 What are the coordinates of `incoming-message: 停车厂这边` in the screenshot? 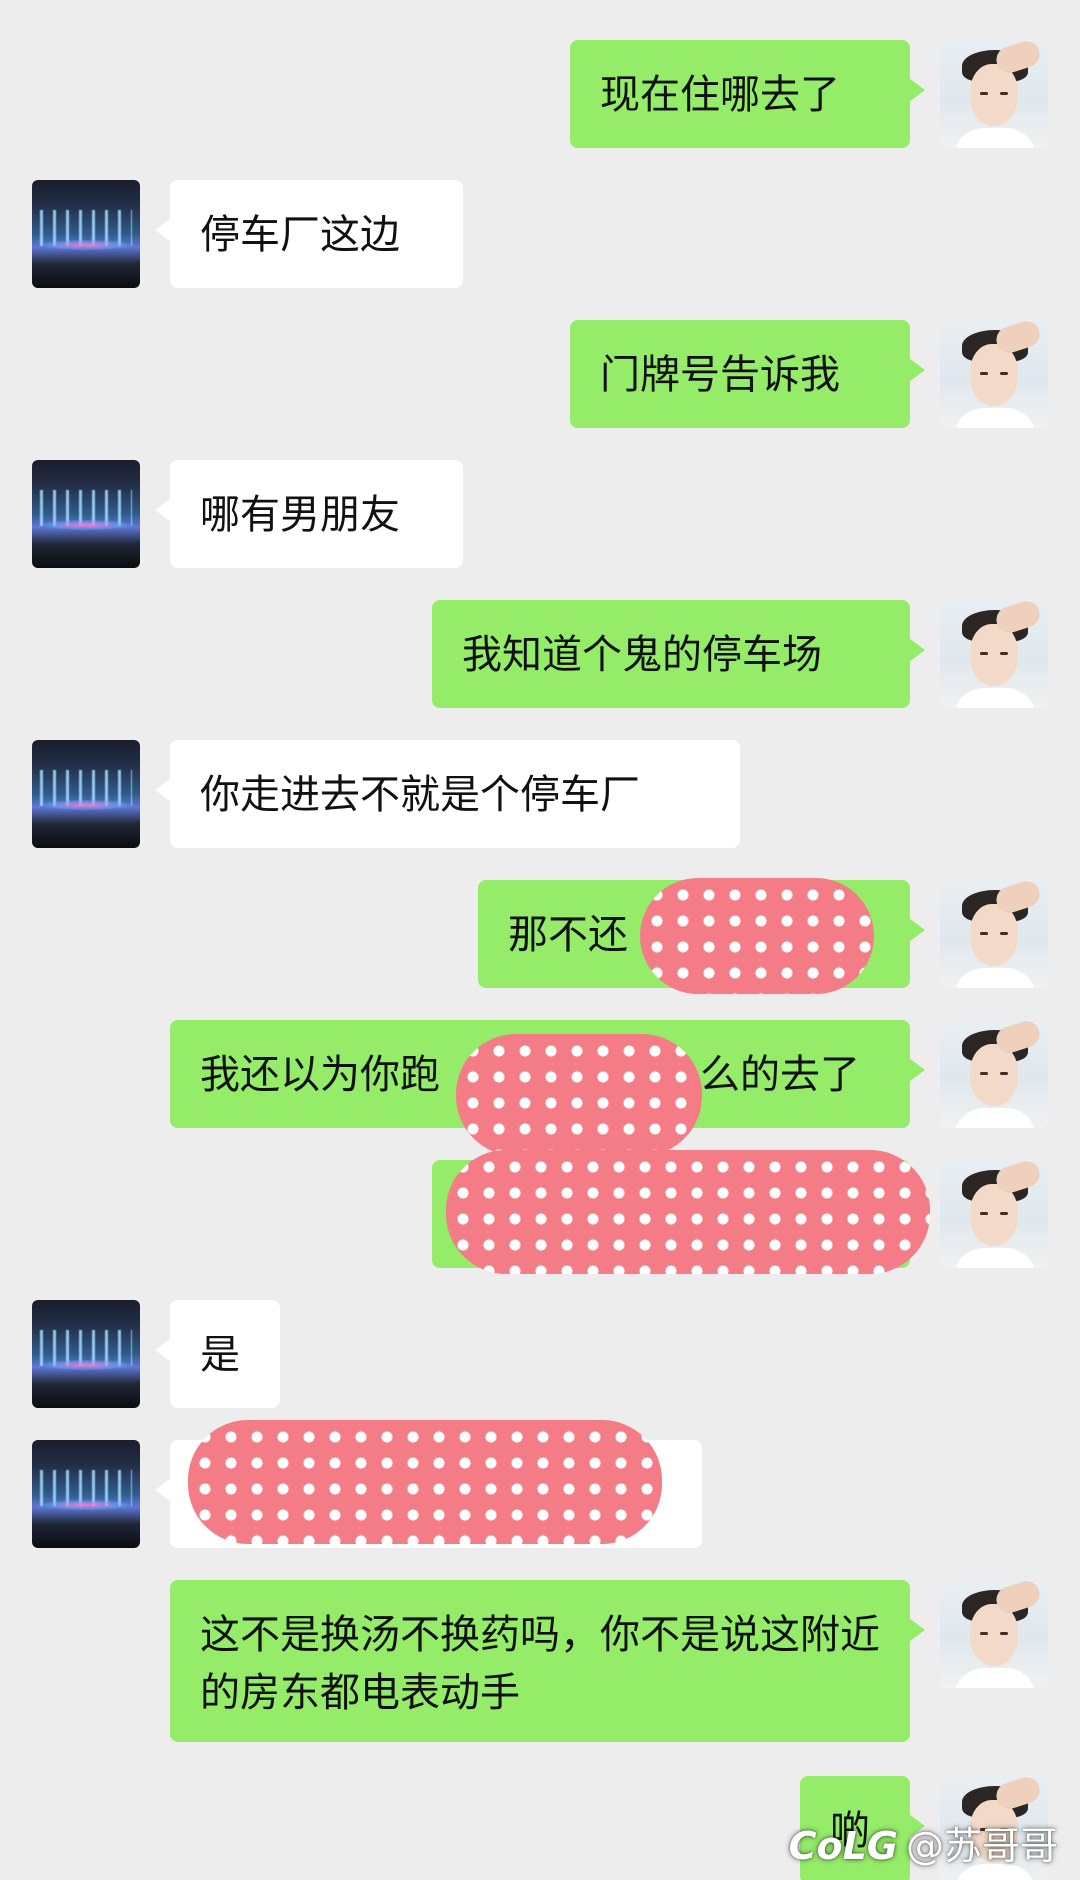 It's located at (309, 234).